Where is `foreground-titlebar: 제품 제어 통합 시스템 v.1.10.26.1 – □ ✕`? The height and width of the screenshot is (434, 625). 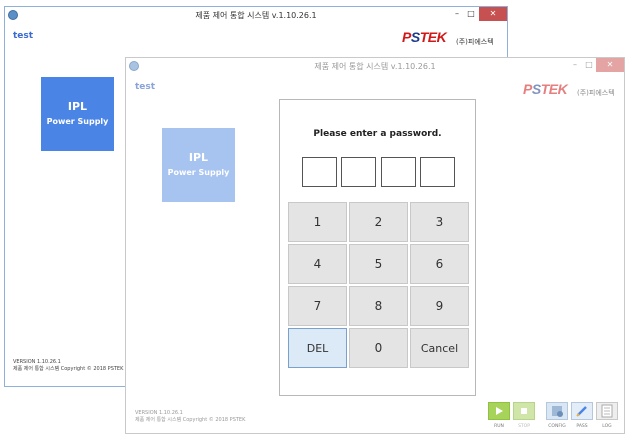 foreground-titlebar: 제품 제어 통합 시스템 v.1.10.26.1 – □ ✕ is located at coordinates (375, 67).